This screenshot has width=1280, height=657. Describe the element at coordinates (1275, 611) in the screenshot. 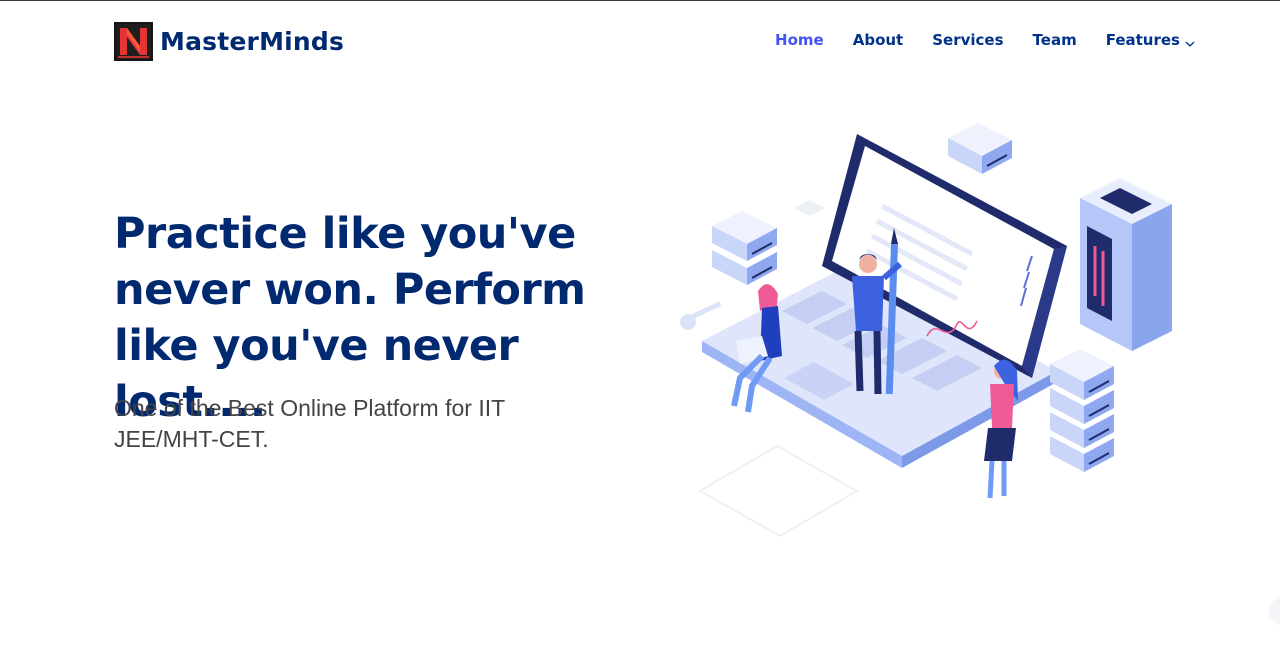

I see `scroll-top-button` at that location.